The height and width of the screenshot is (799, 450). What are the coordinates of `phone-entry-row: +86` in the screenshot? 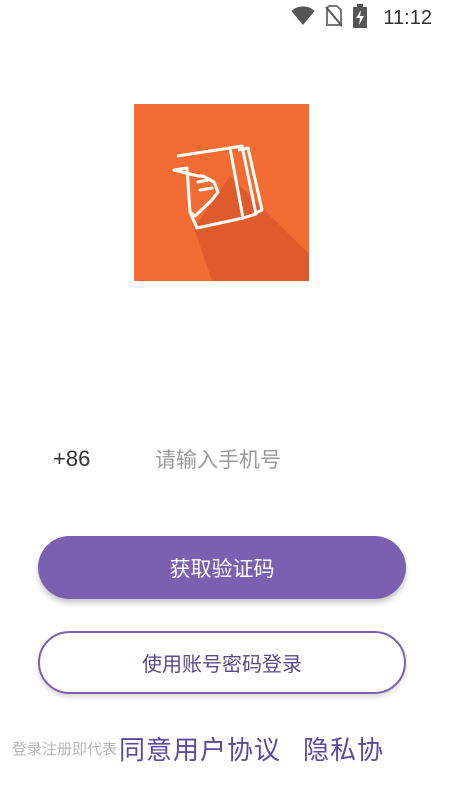 It's located at (225, 460).